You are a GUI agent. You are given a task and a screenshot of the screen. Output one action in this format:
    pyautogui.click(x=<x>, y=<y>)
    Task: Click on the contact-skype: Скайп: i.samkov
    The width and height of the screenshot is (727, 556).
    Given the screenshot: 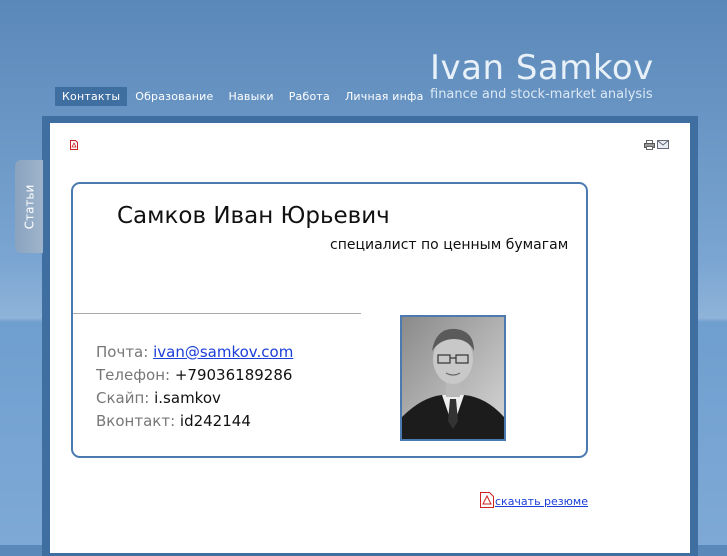 What is the action you would take?
    pyautogui.click(x=194, y=398)
    